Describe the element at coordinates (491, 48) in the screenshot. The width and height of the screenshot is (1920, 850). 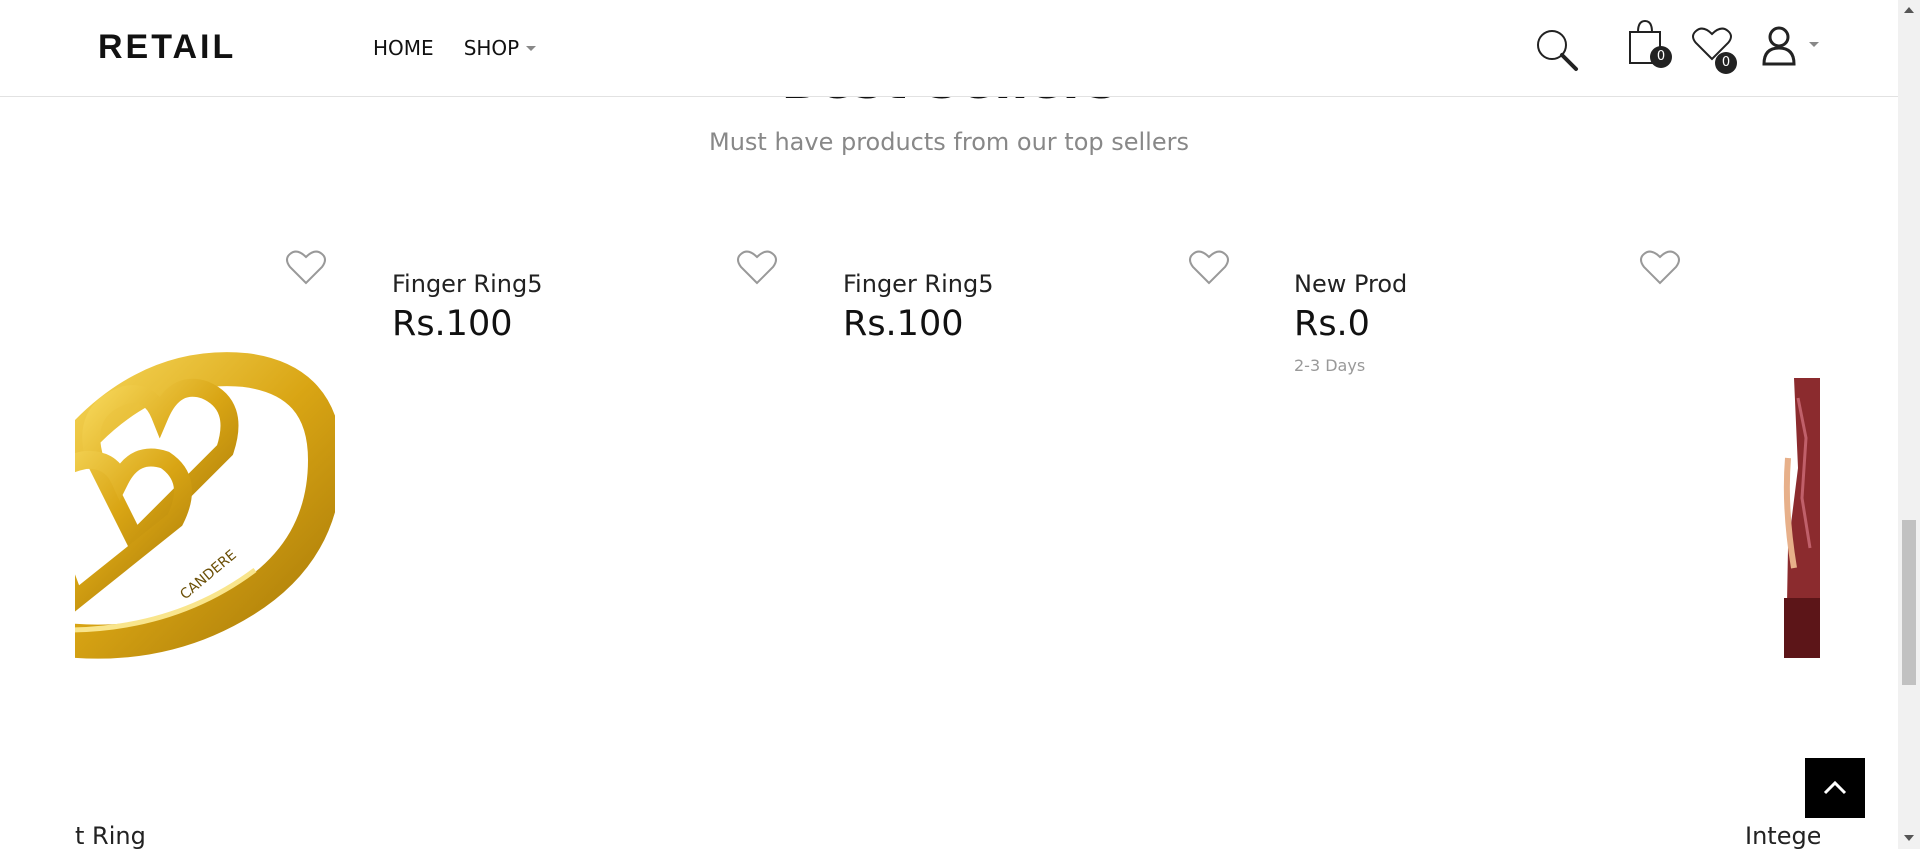
I see `nav-shop-label: SHOP` at that location.